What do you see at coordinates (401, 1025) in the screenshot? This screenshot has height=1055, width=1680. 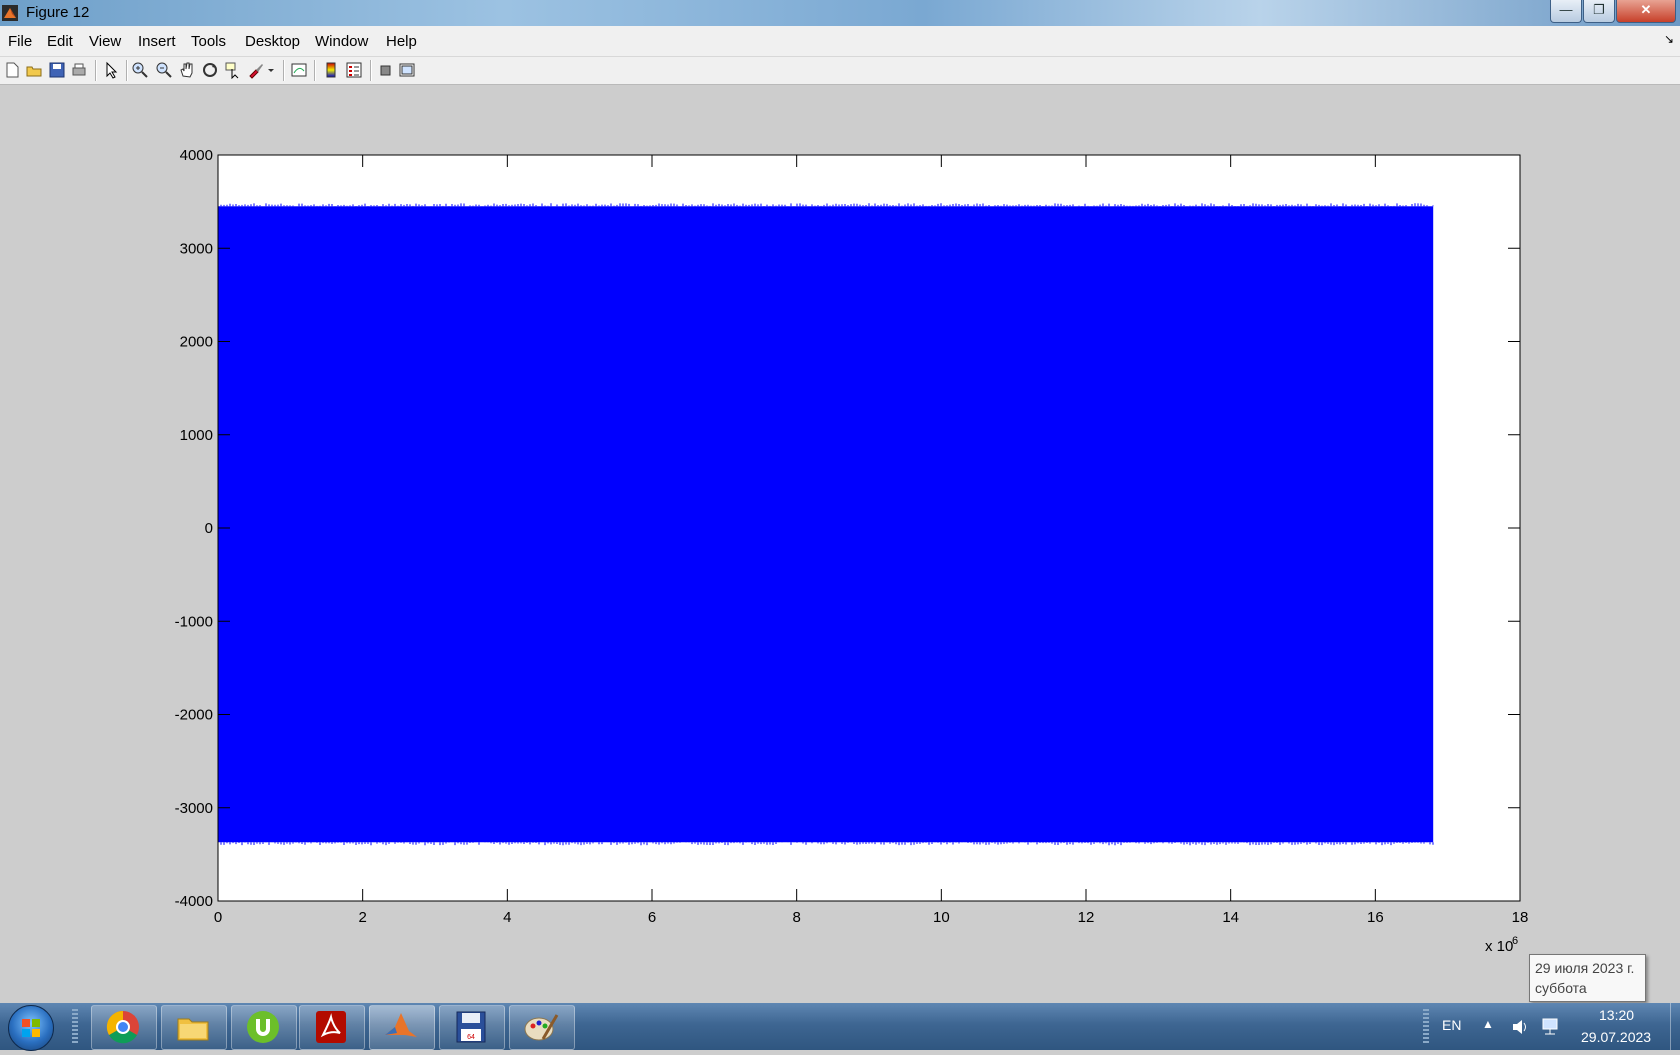 I see `matlab-icon` at bounding box center [401, 1025].